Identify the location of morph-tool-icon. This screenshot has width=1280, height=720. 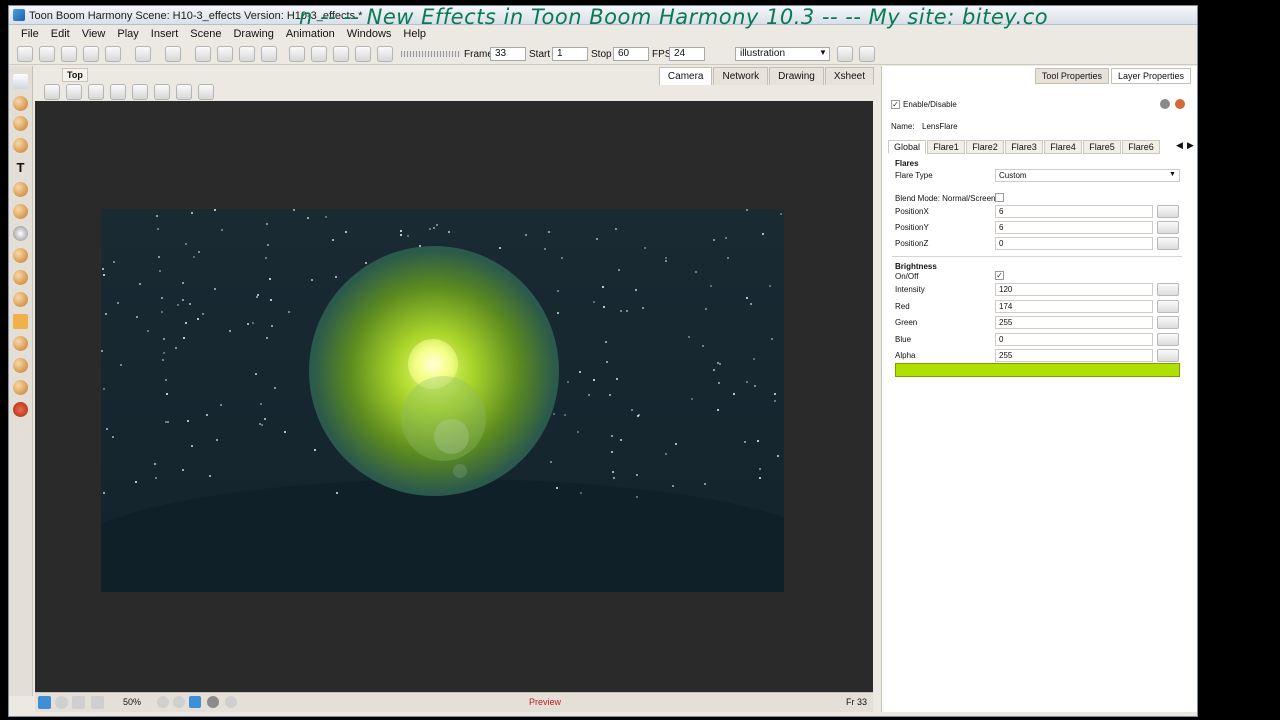
(20, 409).